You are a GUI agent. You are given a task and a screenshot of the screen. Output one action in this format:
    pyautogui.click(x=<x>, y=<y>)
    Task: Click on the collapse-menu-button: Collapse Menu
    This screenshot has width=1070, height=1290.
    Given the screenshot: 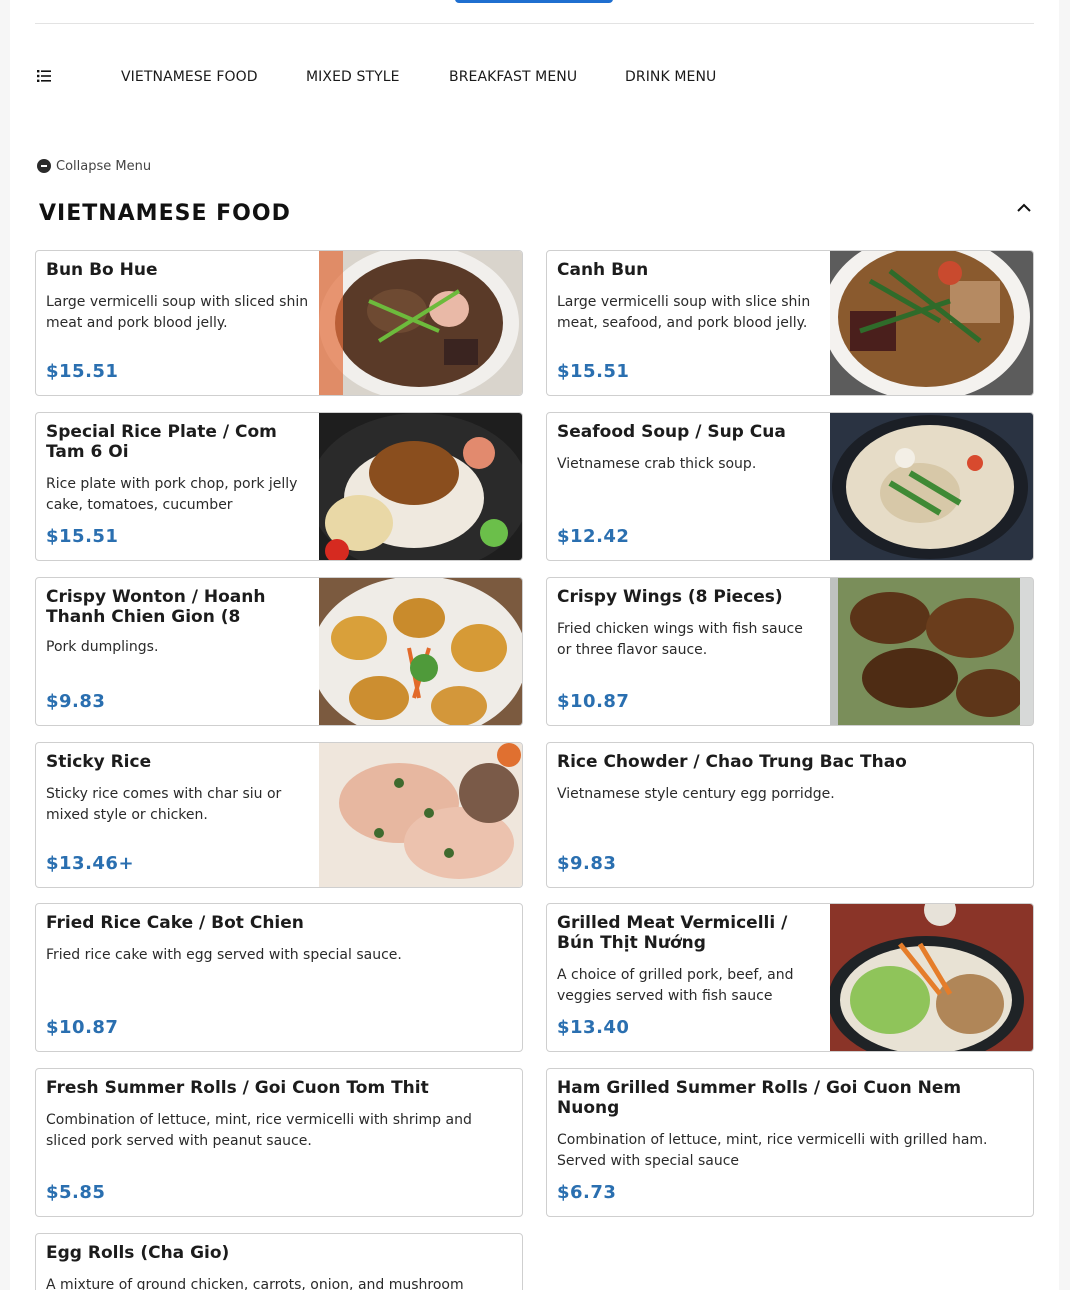 What is the action you would take?
    pyautogui.click(x=94, y=166)
    